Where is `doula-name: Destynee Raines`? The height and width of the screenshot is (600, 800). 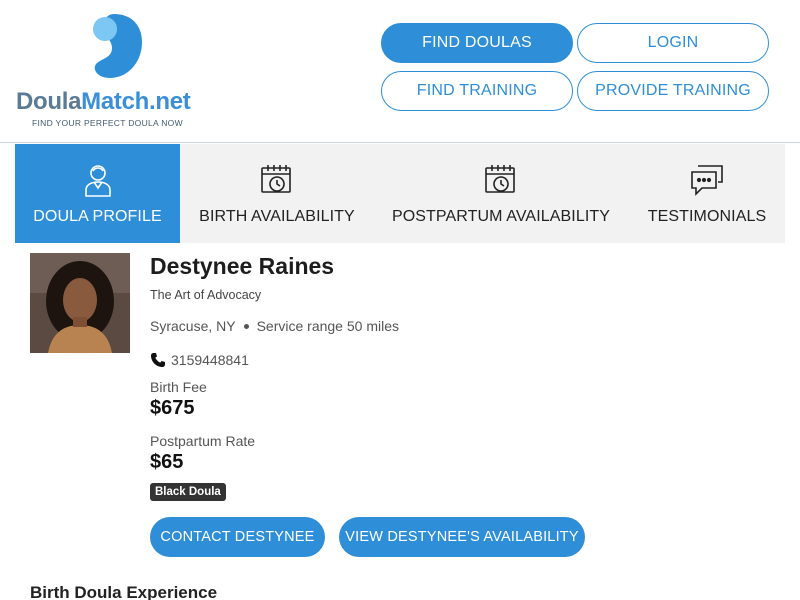
doula-name: Destynee Raines is located at coordinates (242, 266).